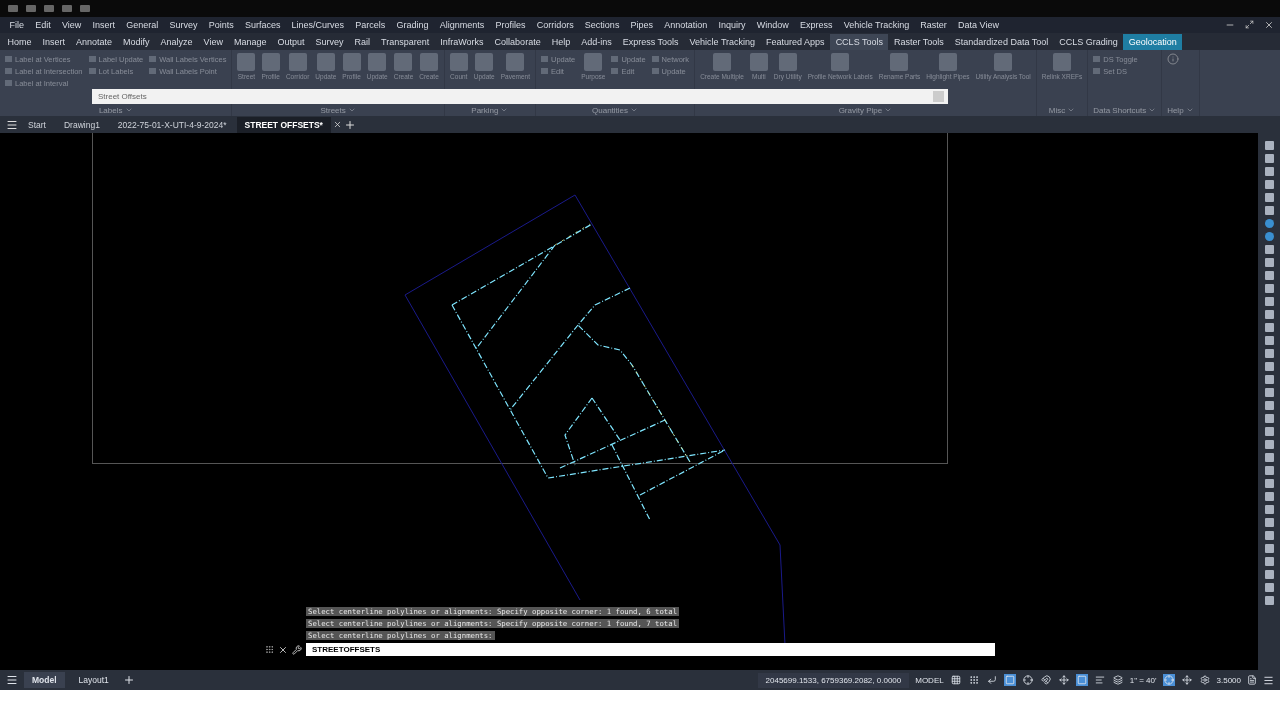 The width and height of the screenshot is (1280, 720). What do you see at coordinates (561, 41) in the screenshot?
I see `ribbon-tab: Help` at bounding box center [561, 41].